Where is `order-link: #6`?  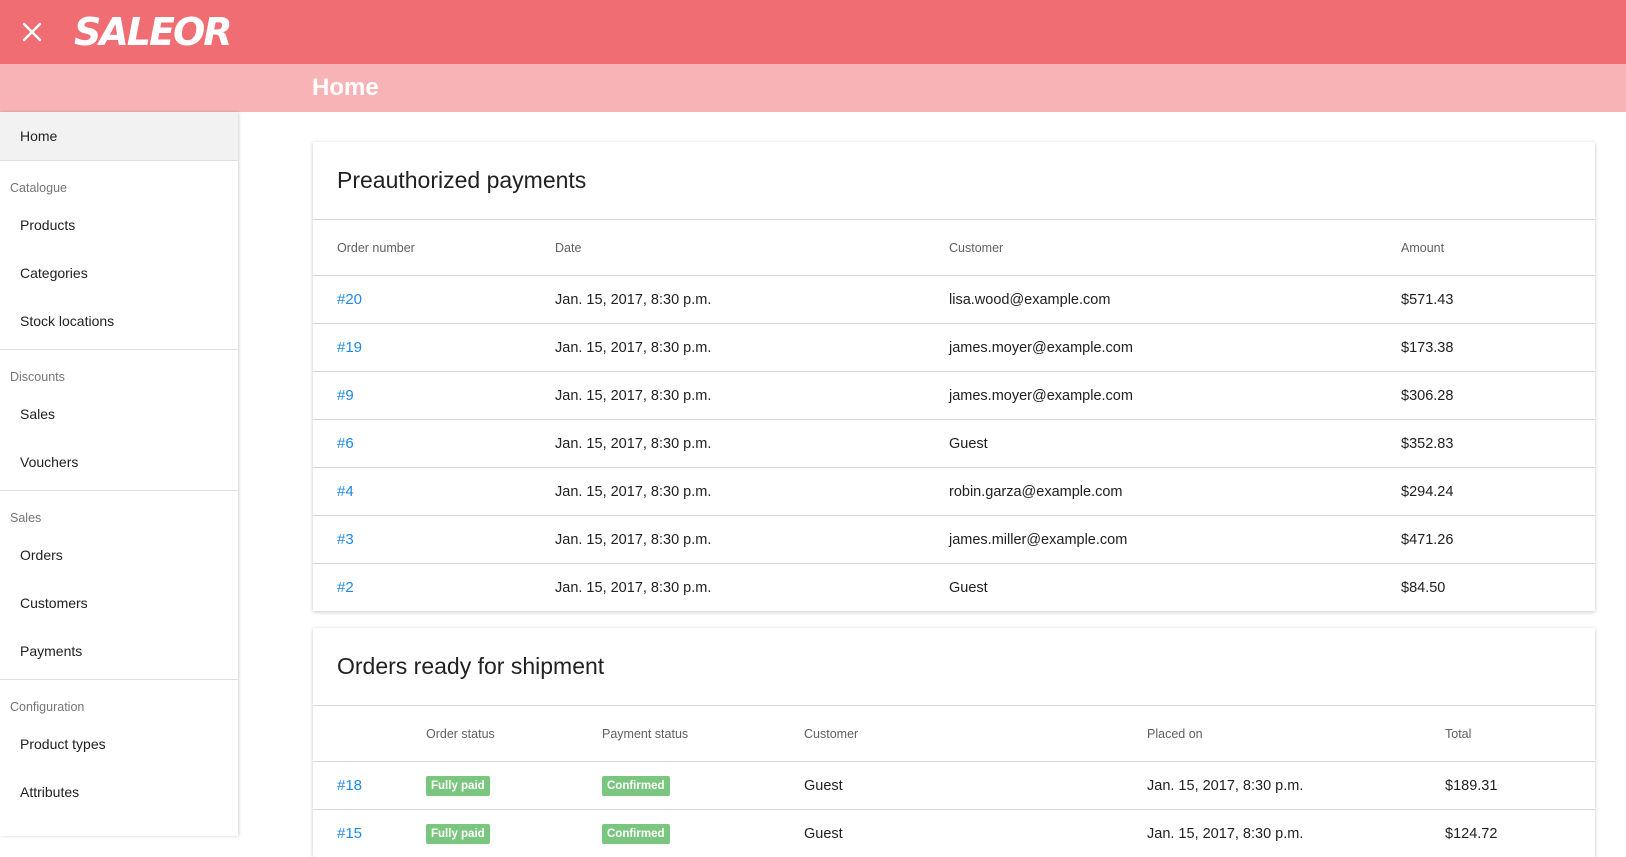 order-link: #6 is located at coordinates (345, 443).